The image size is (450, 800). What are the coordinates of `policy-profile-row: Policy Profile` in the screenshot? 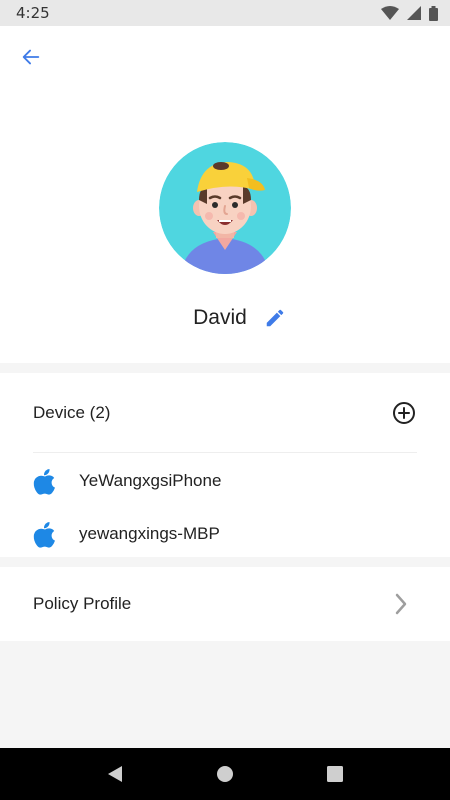 It's located at (225, 604).